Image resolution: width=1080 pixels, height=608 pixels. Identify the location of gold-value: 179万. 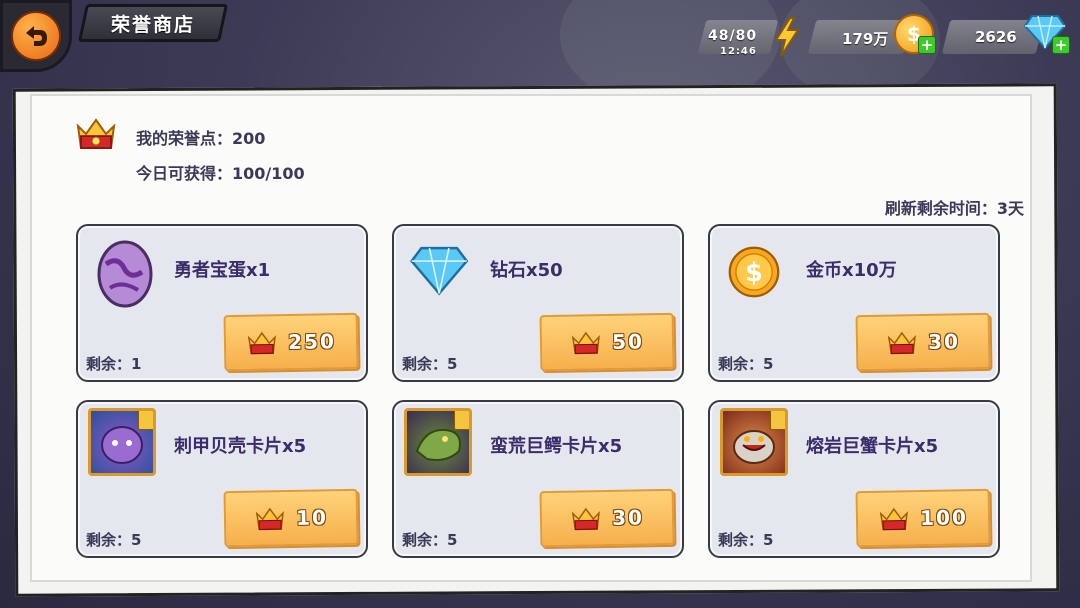
(865, 39).